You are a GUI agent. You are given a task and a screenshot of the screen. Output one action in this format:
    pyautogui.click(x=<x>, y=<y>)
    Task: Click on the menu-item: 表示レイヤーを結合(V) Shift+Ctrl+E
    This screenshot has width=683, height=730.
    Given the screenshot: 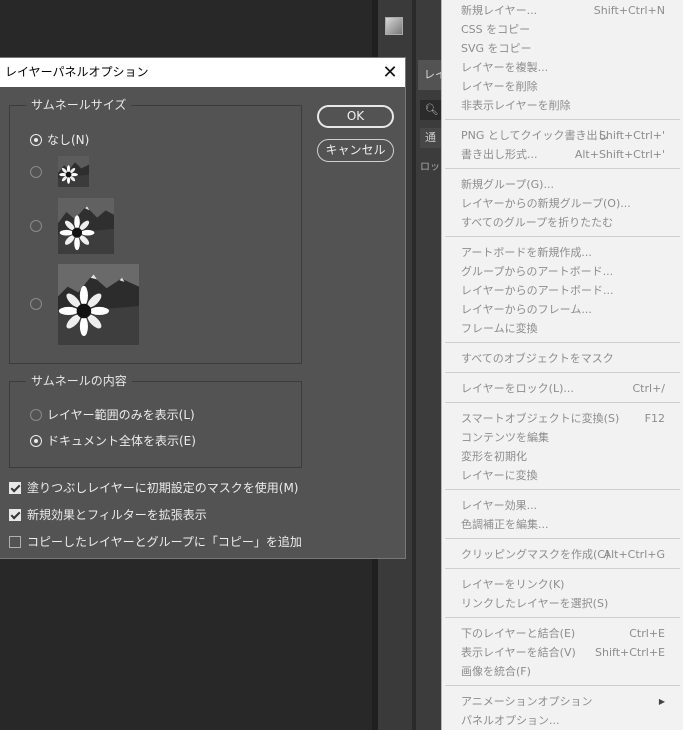 What is the action you would take?
    pyautogui.click(x=563, y=652)
    